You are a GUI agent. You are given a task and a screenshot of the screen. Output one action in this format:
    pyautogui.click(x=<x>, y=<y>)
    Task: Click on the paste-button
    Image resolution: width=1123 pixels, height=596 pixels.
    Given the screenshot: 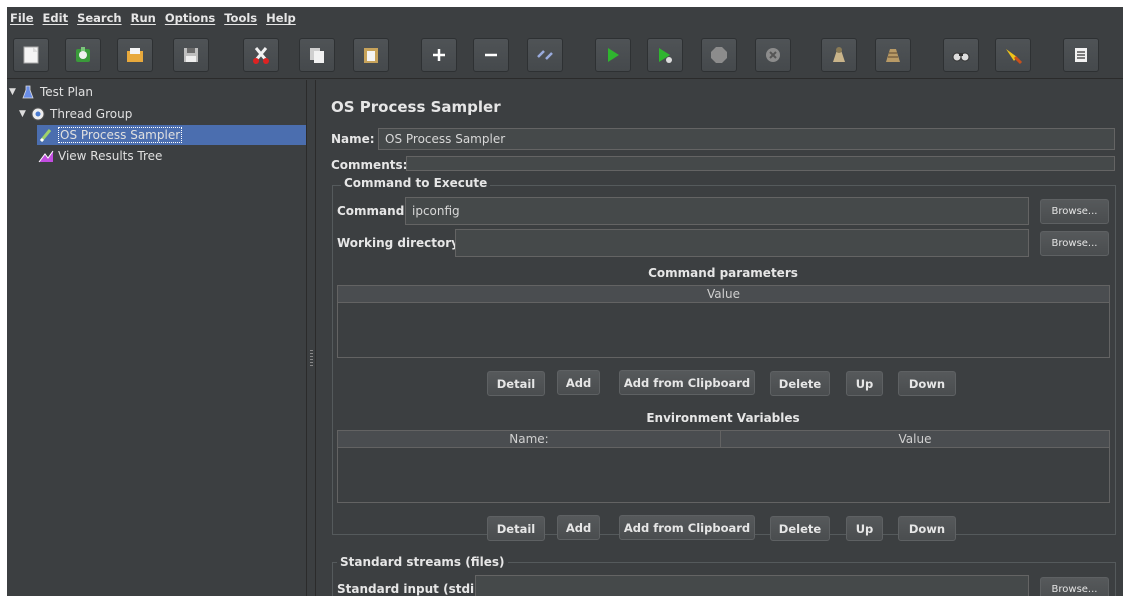 What is the action you would take?
    pyautogui.click(x=371, y=55)
    